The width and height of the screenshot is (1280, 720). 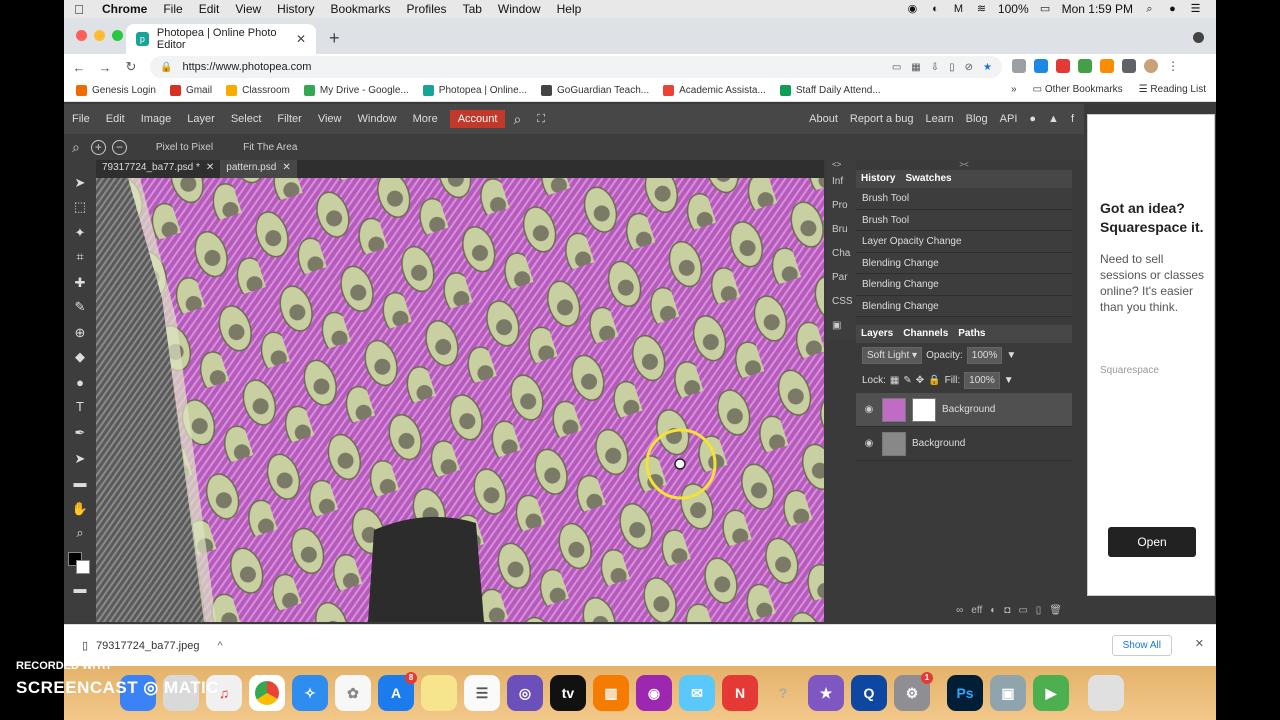 I want to click on lock-all-icon: 🔒, so click(x=934, y=380).